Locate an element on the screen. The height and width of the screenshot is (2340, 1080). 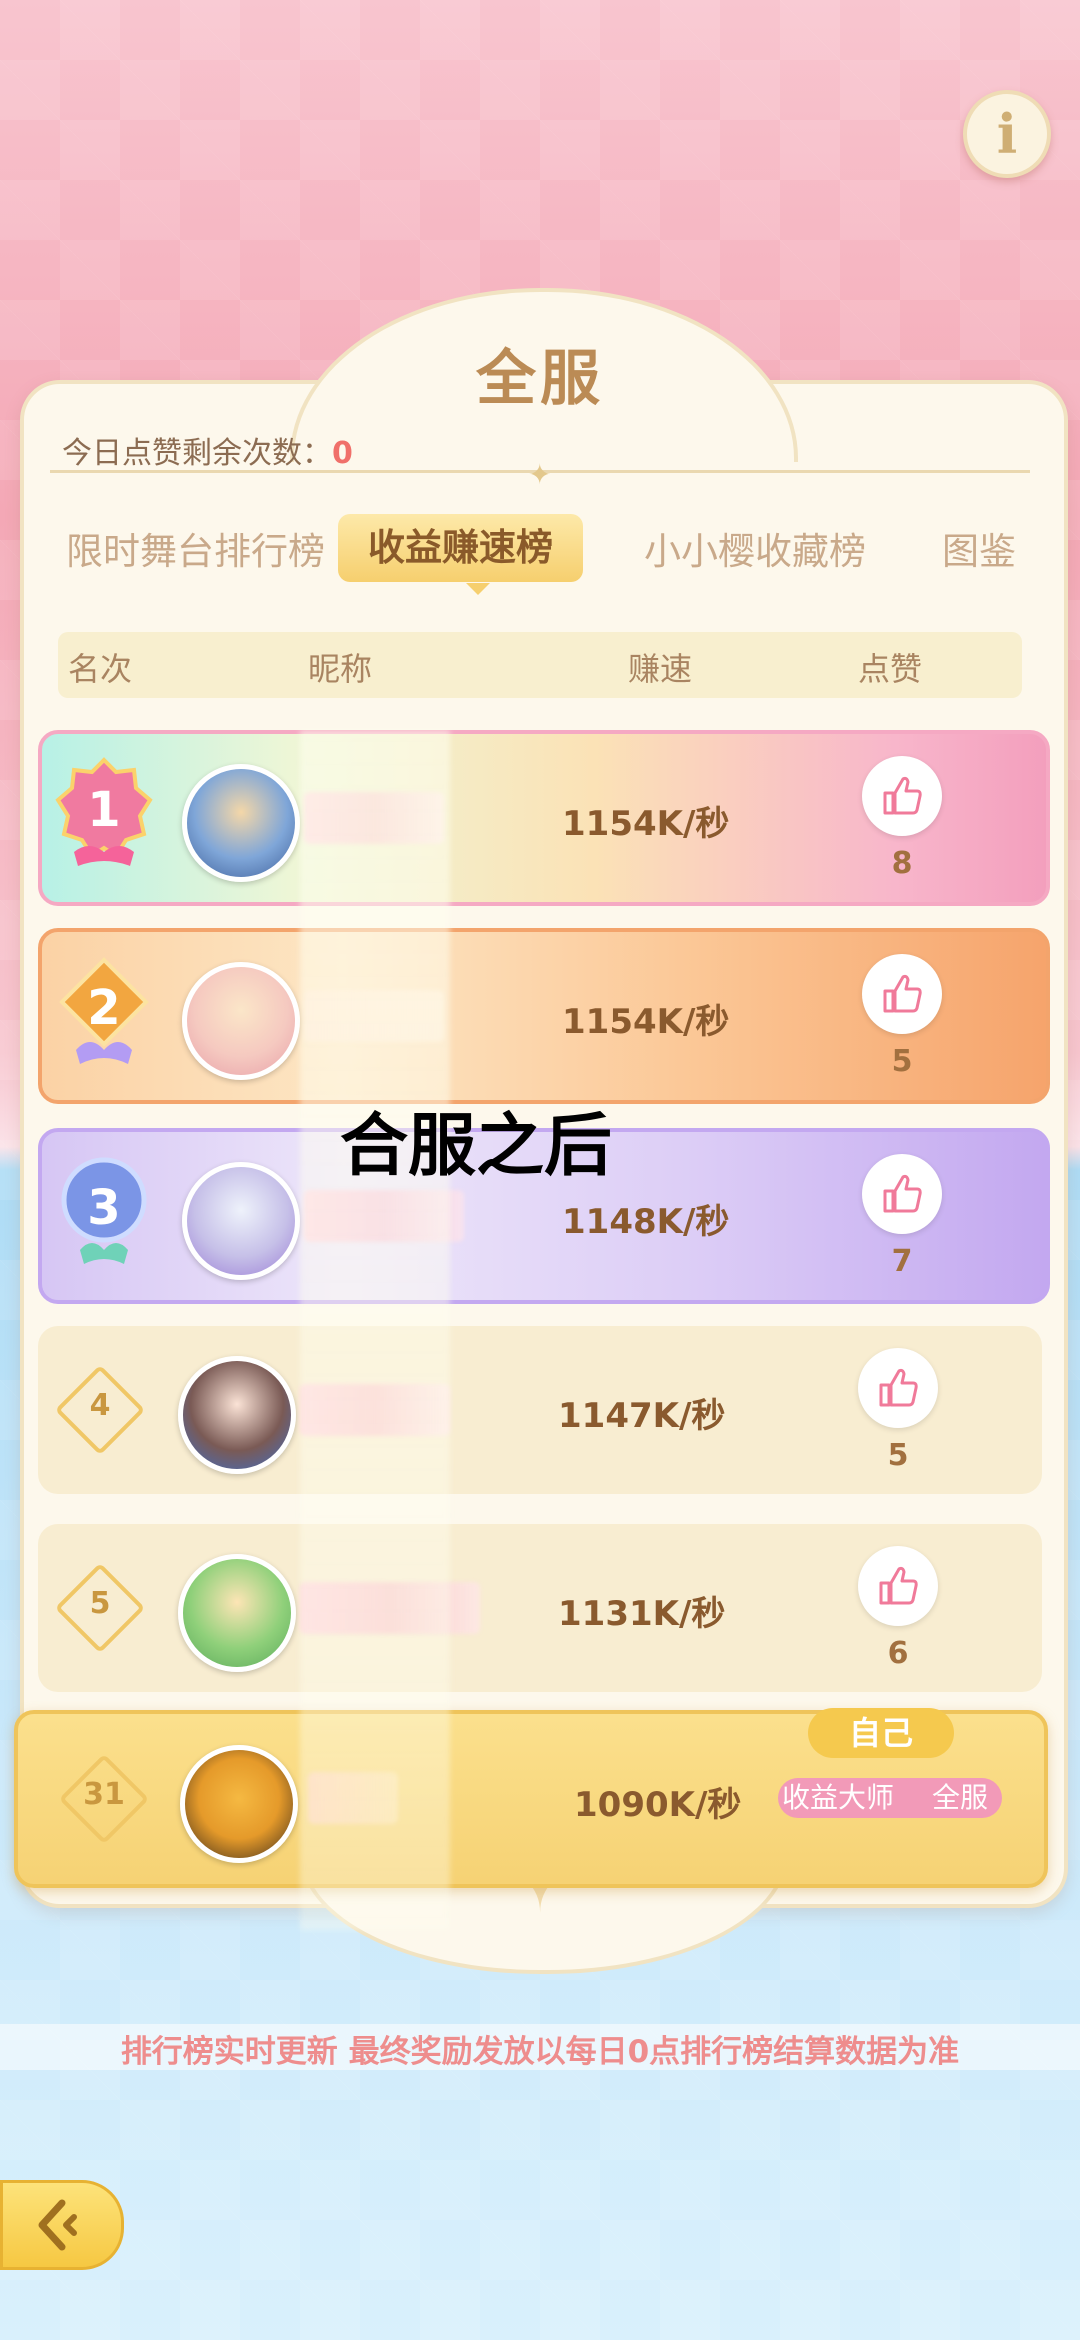
self-title-badge: 收益大师 全服 is located at coordinates (890, 1798).